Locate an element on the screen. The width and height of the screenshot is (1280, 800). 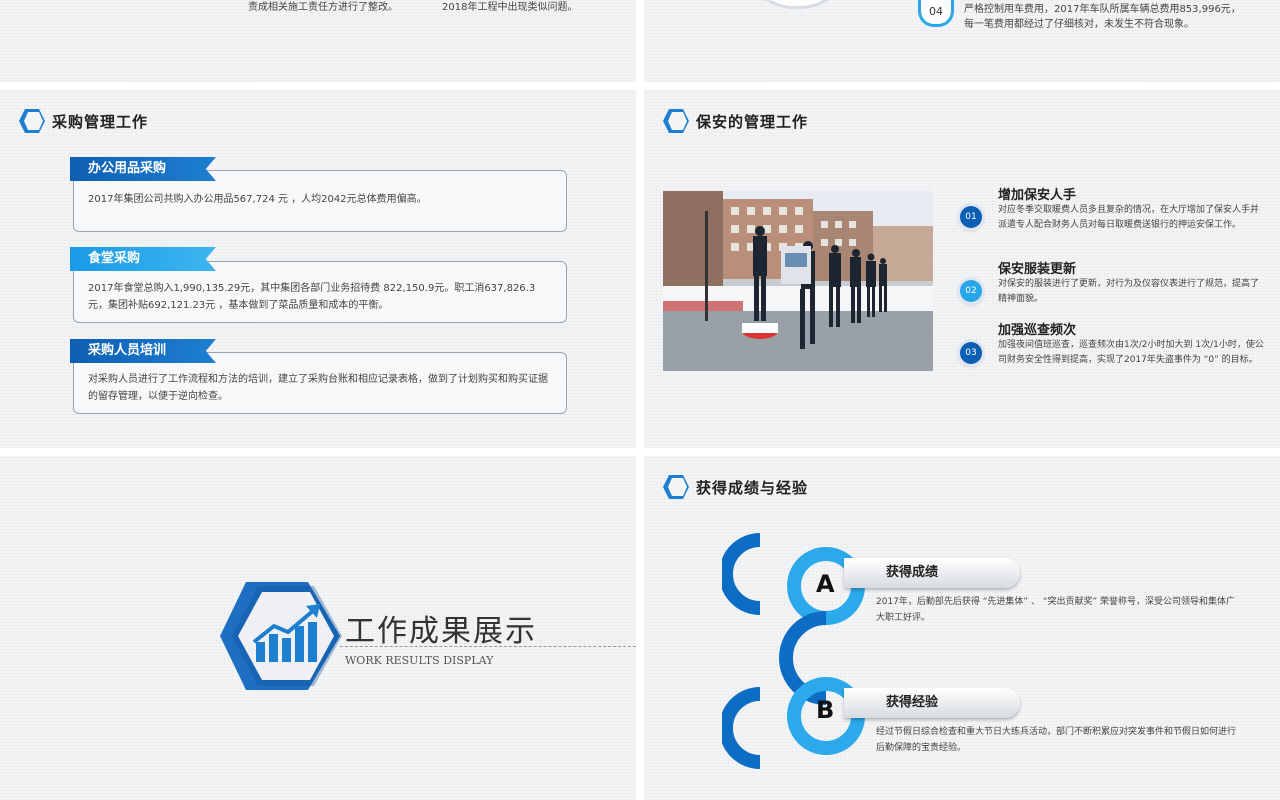
item-heading: 加强巡查频次 is located at coordinates (1037, 330).